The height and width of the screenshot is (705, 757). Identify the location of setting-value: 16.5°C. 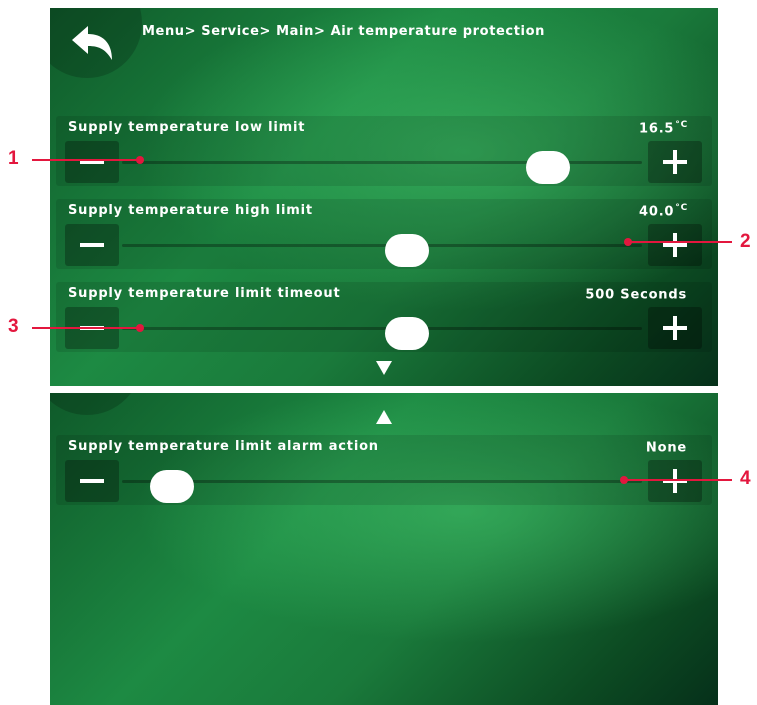
(663, 128).